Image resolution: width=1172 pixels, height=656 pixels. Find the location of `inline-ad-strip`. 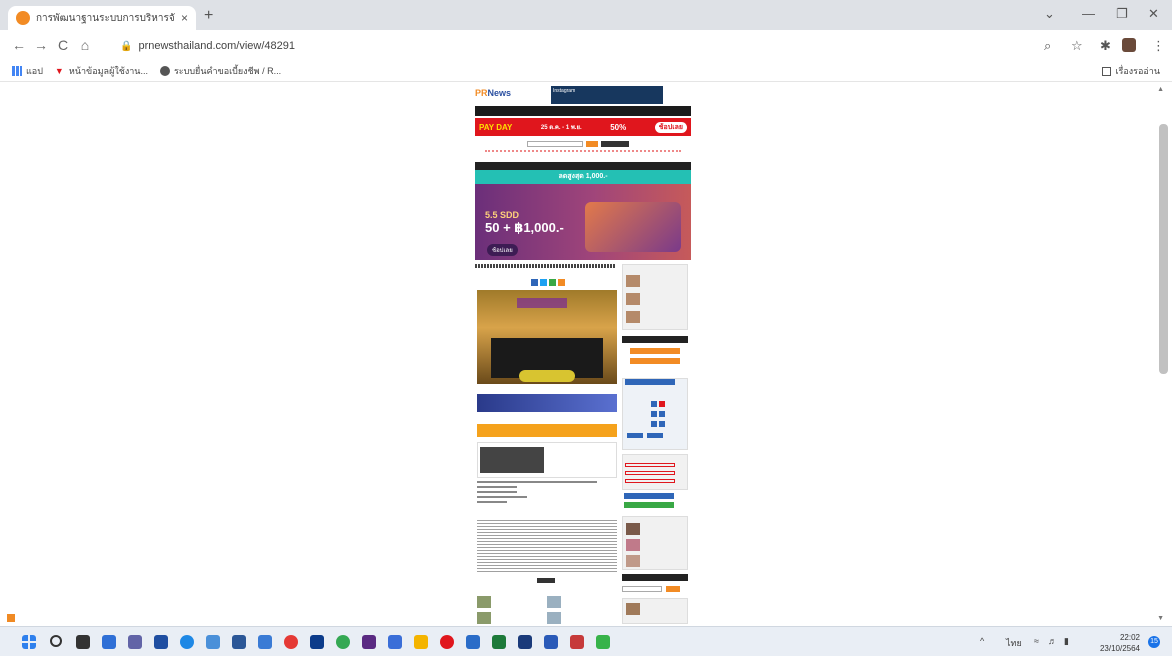

inline-ad-strip is located at coordinates (547, 403).